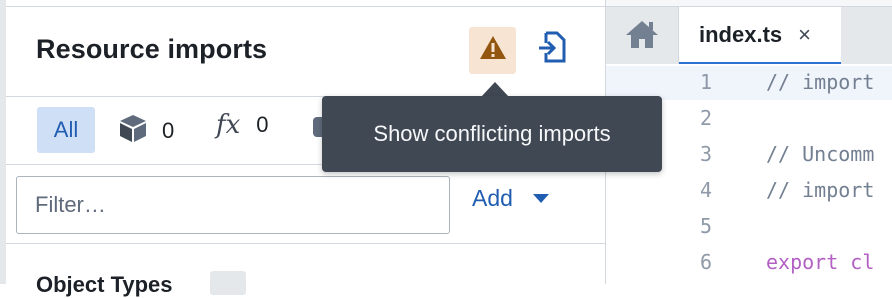  I want to click on line-number: 5, so click(705, 226).